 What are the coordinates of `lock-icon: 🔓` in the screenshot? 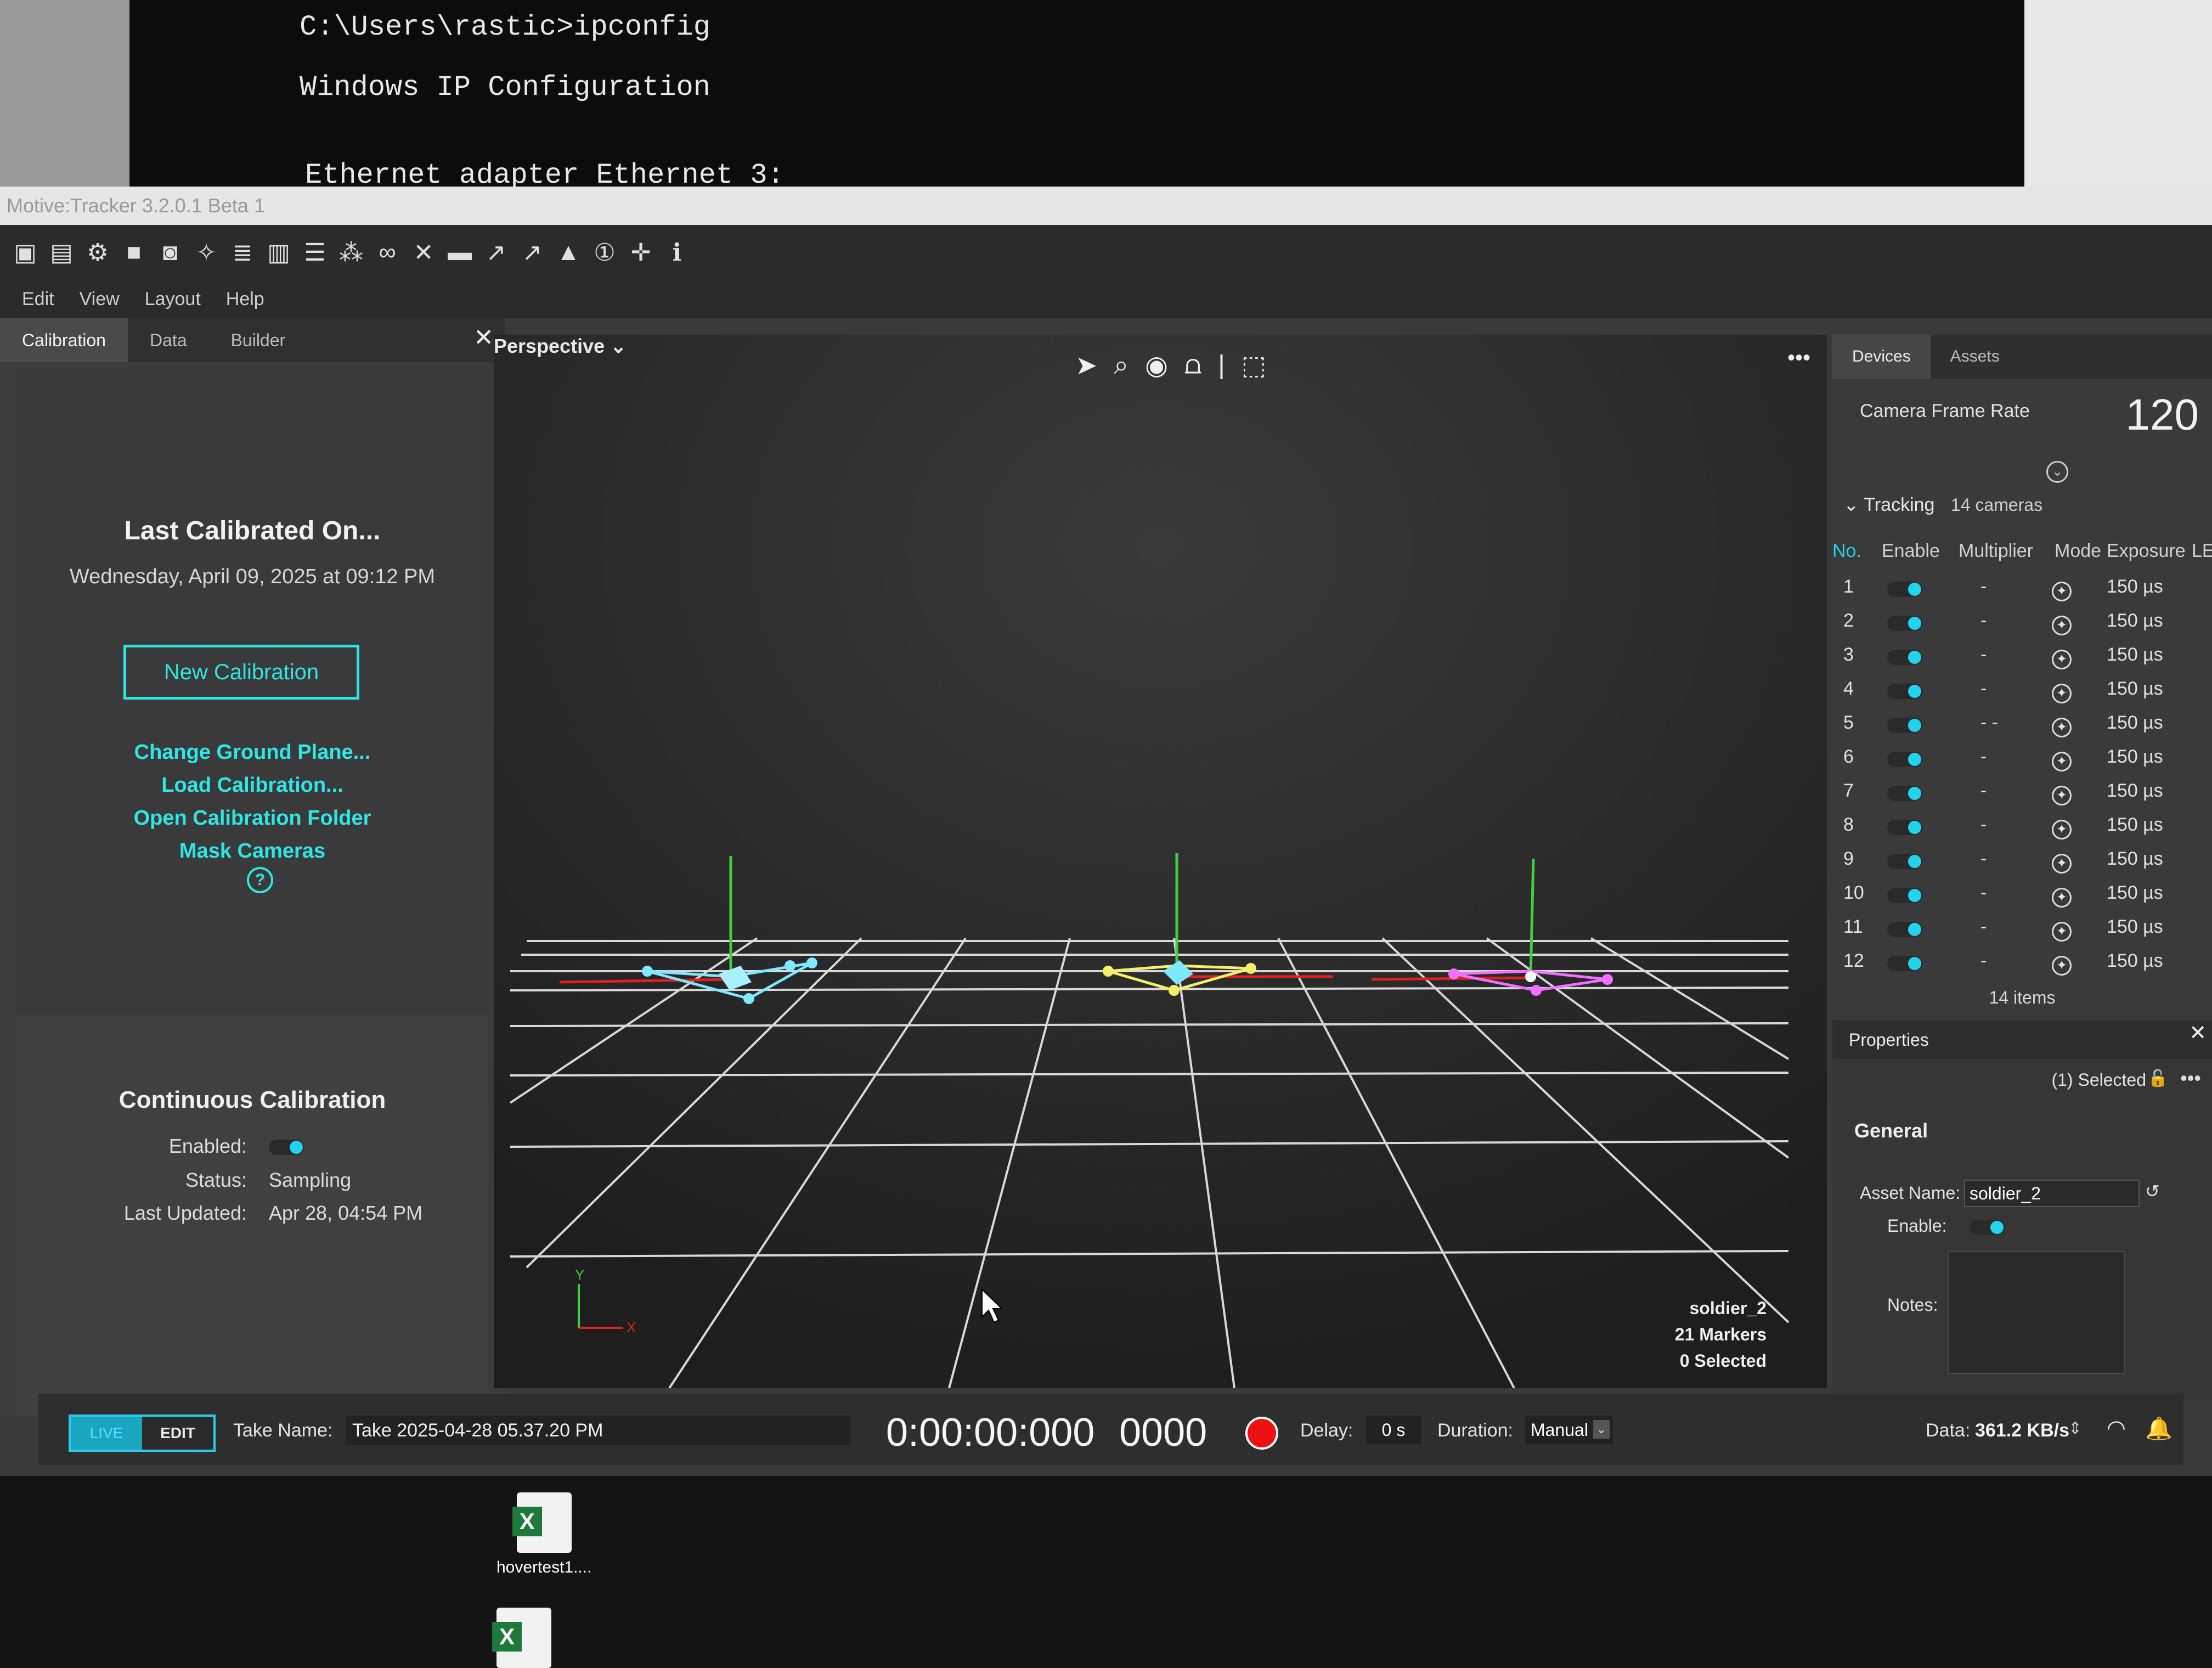 It's located at (2158, 1078).